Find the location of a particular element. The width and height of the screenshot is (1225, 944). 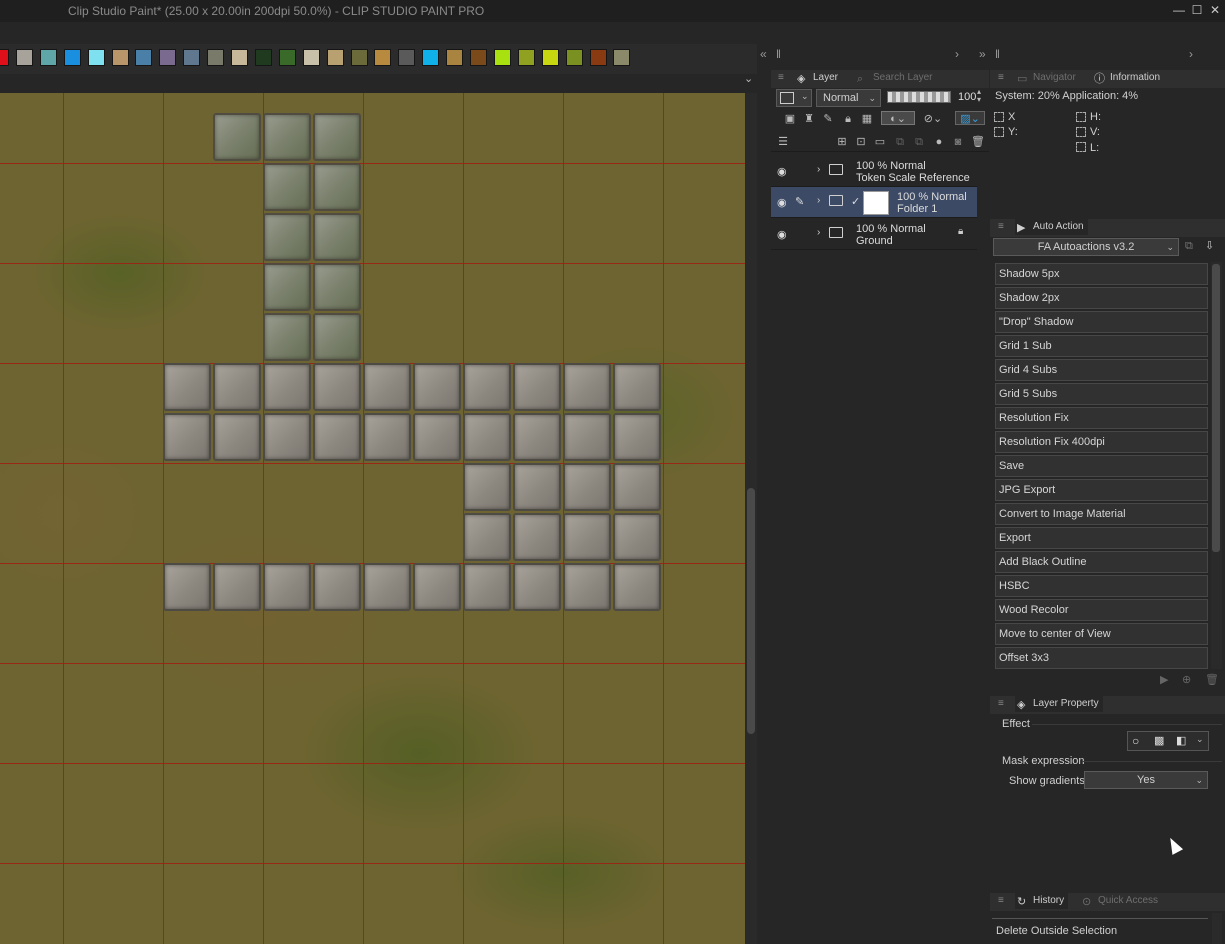

delete-action-icon: 🗑︎ is located at coordinates (1212, 679).